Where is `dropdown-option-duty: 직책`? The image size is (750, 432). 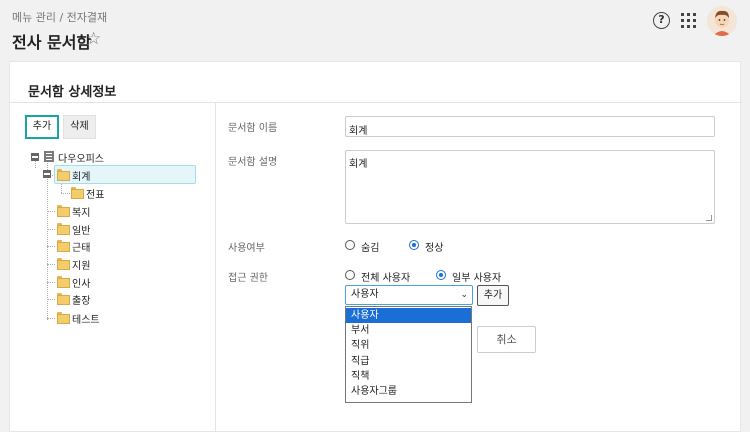
dropdown-option-duty: 직책 is located at coordinates (408, 376).